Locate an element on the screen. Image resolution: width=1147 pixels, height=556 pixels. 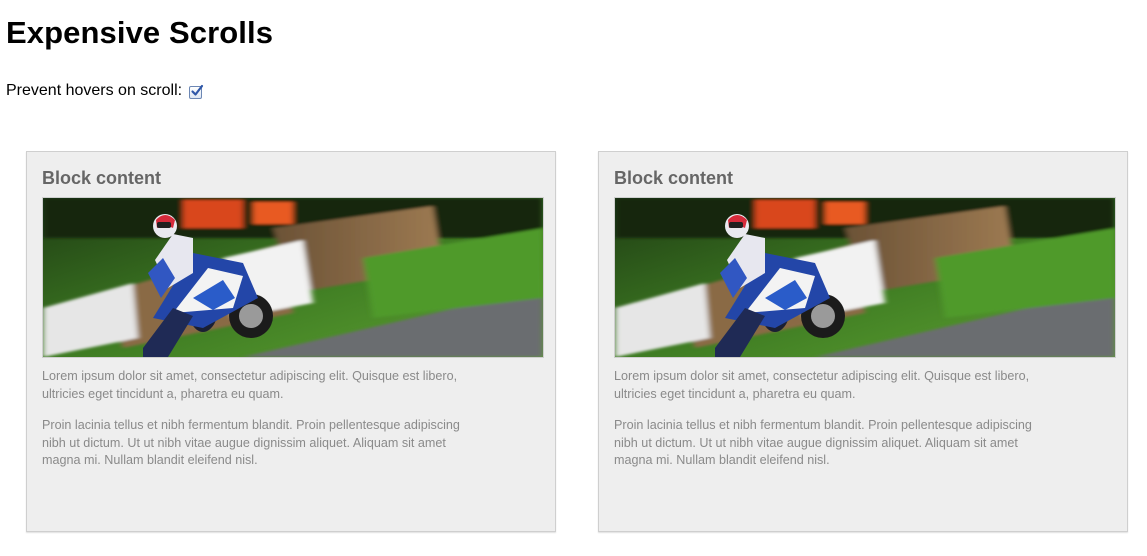
prevent-hovers-label: Prevent hovers on scroll: is located at coordinates (94, 90).